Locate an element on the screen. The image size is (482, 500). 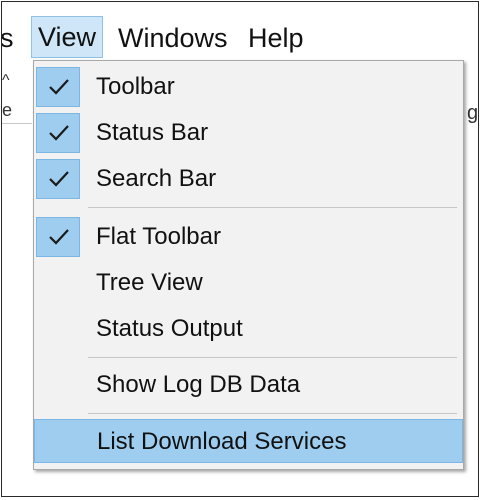
menu-item-label: Flat Toolbar is located at coordinates (158, 236).